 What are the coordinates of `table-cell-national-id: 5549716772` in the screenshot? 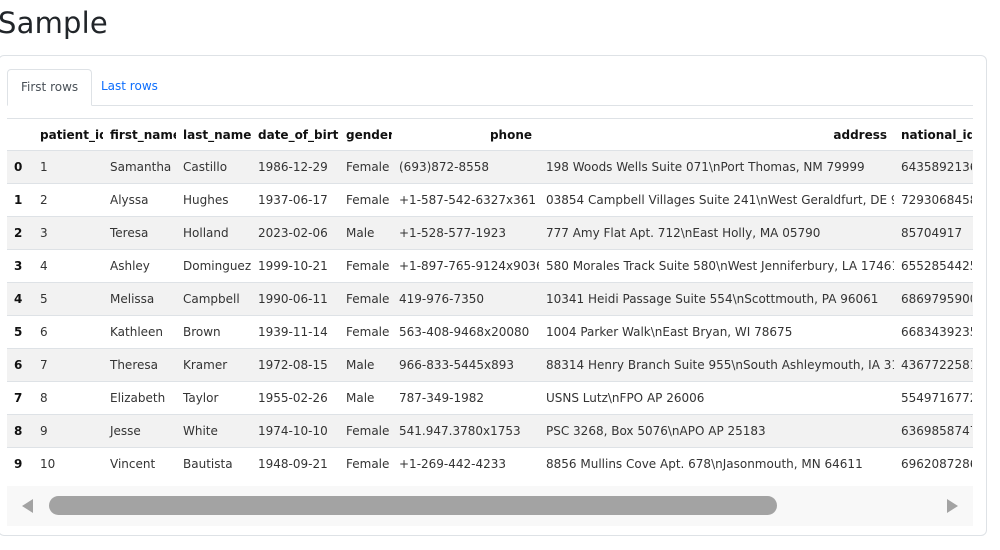 It's located at (933, 398).